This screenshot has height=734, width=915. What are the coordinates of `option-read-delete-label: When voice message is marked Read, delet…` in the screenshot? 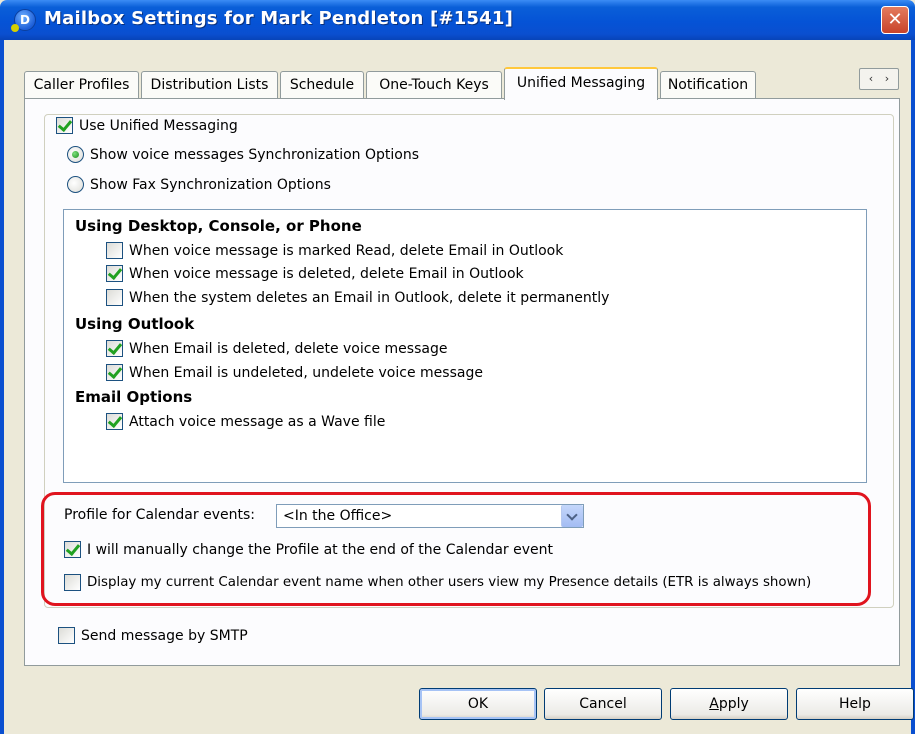 It's located at (346, 250).